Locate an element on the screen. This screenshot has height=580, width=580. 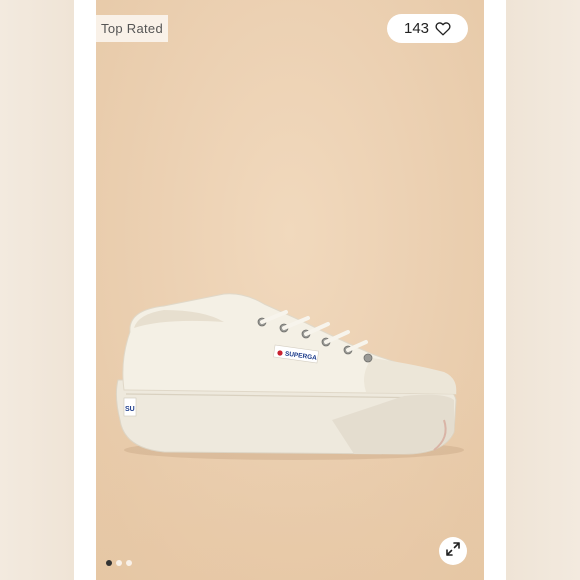
top-rated-badge: Top Rated is located at coordinates (132, 28).